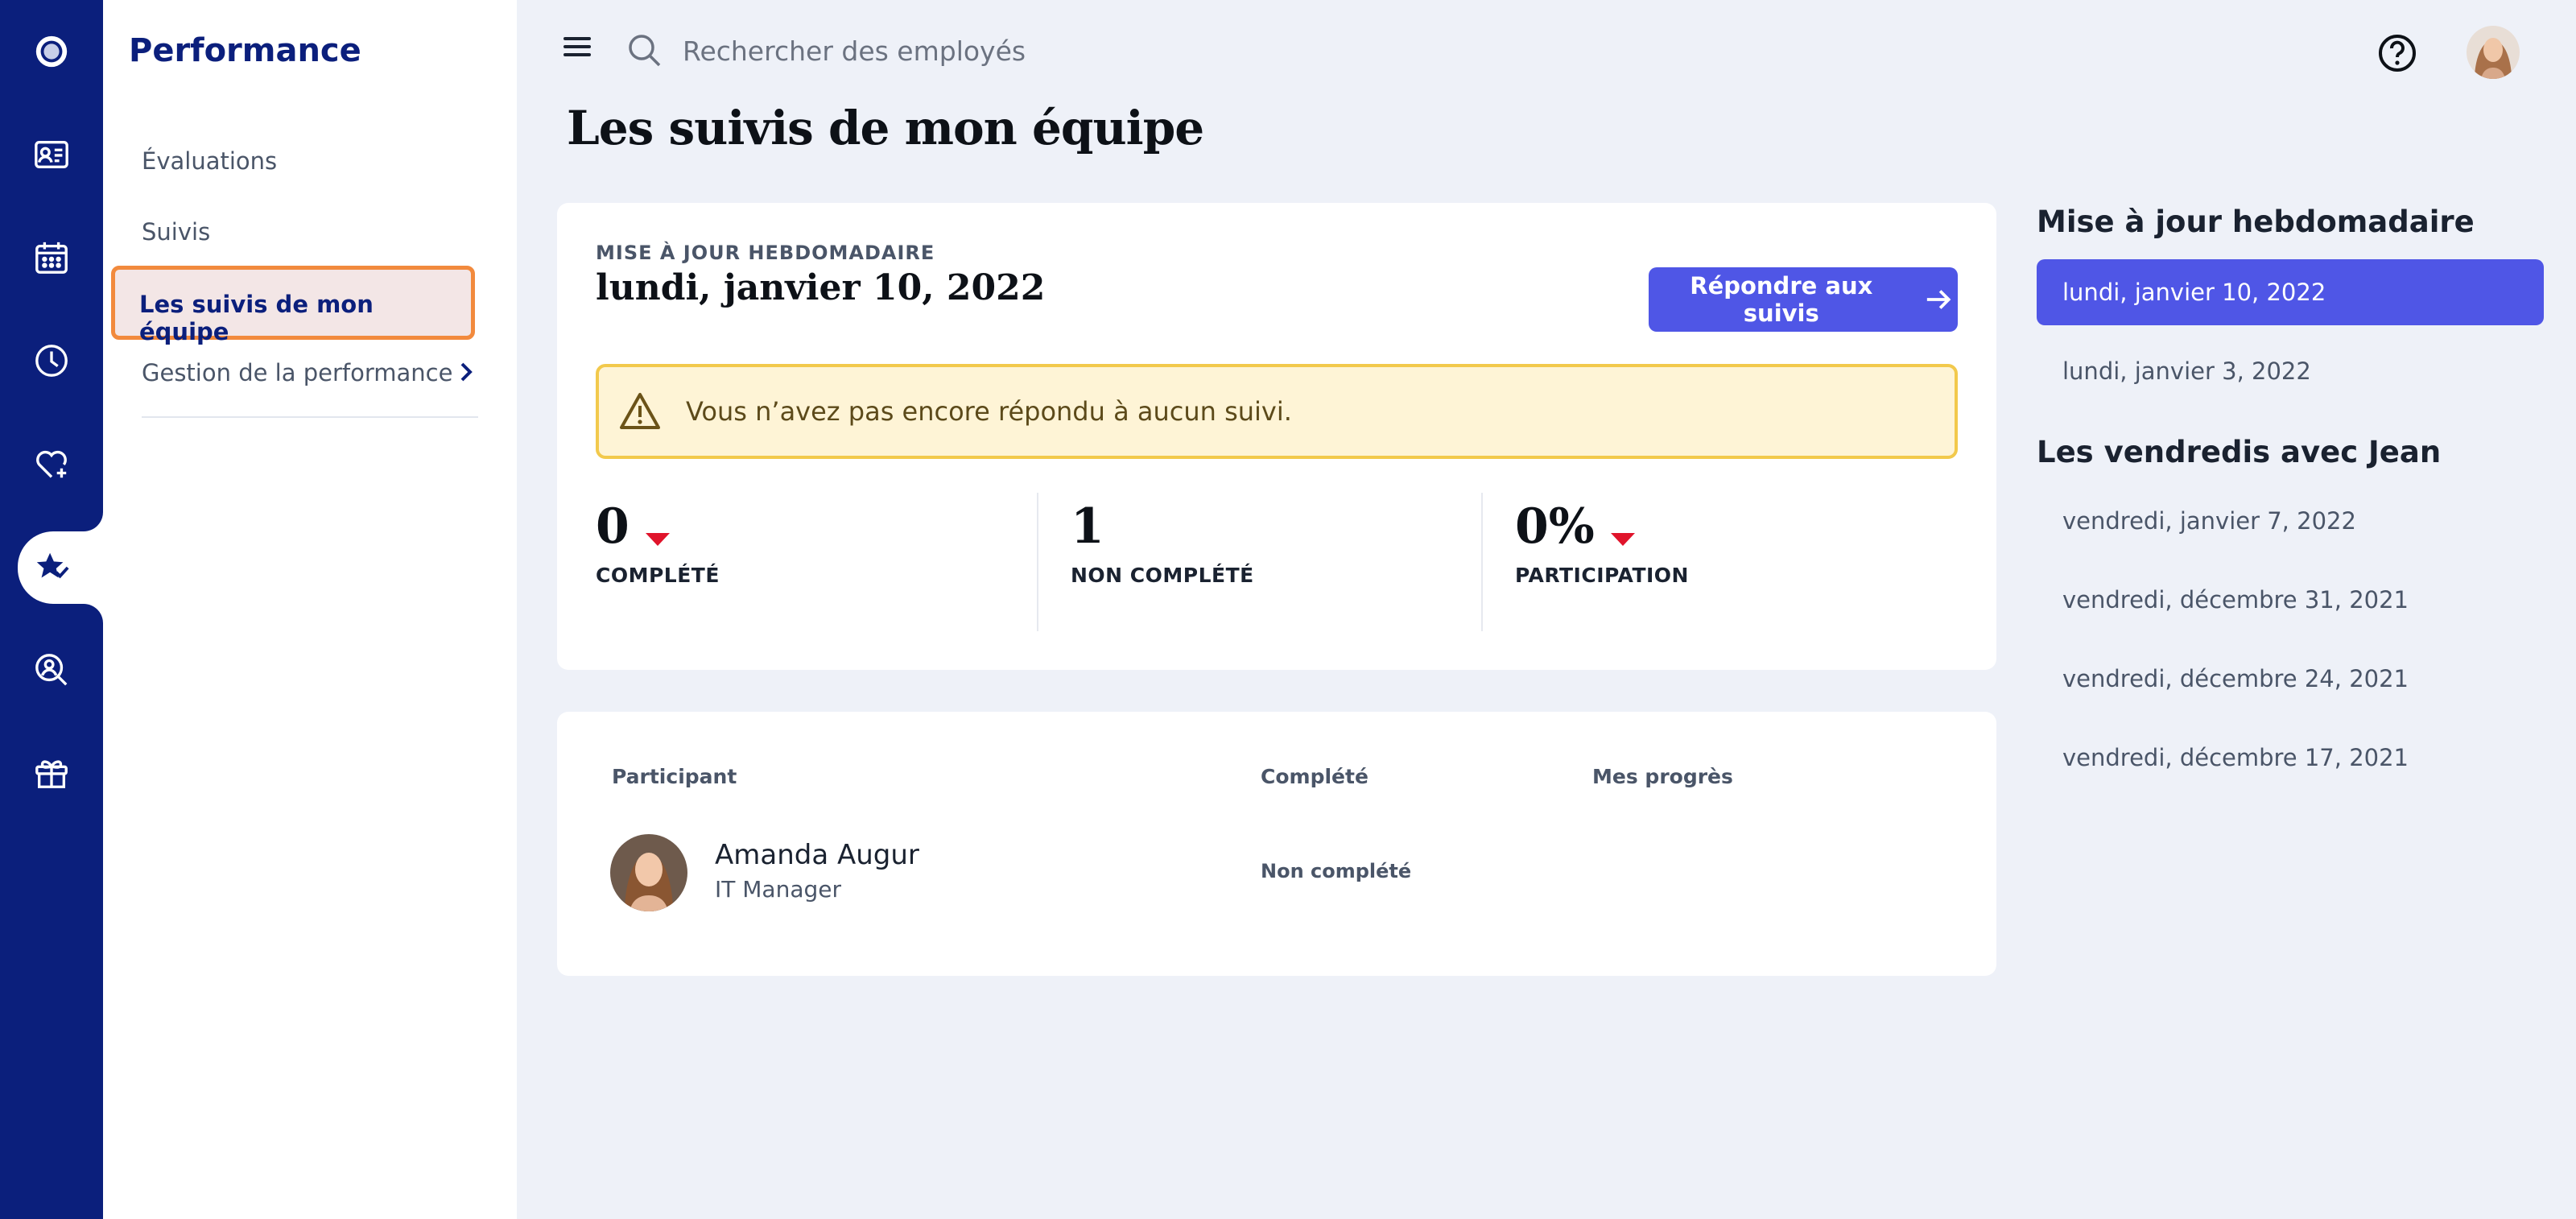  What do you see at coordinates (1336, 871) in the screenshot?
I see `completion-status: Non complété` at bounding box center [1336, 871].